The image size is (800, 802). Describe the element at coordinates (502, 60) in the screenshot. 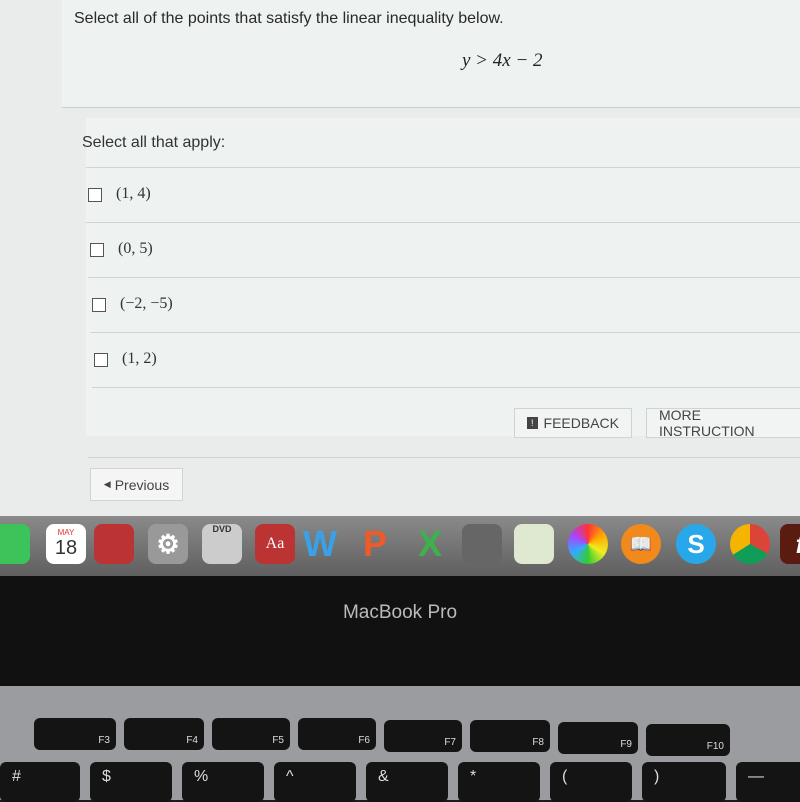

I see `inequality: y > 4x − 2` at that location.